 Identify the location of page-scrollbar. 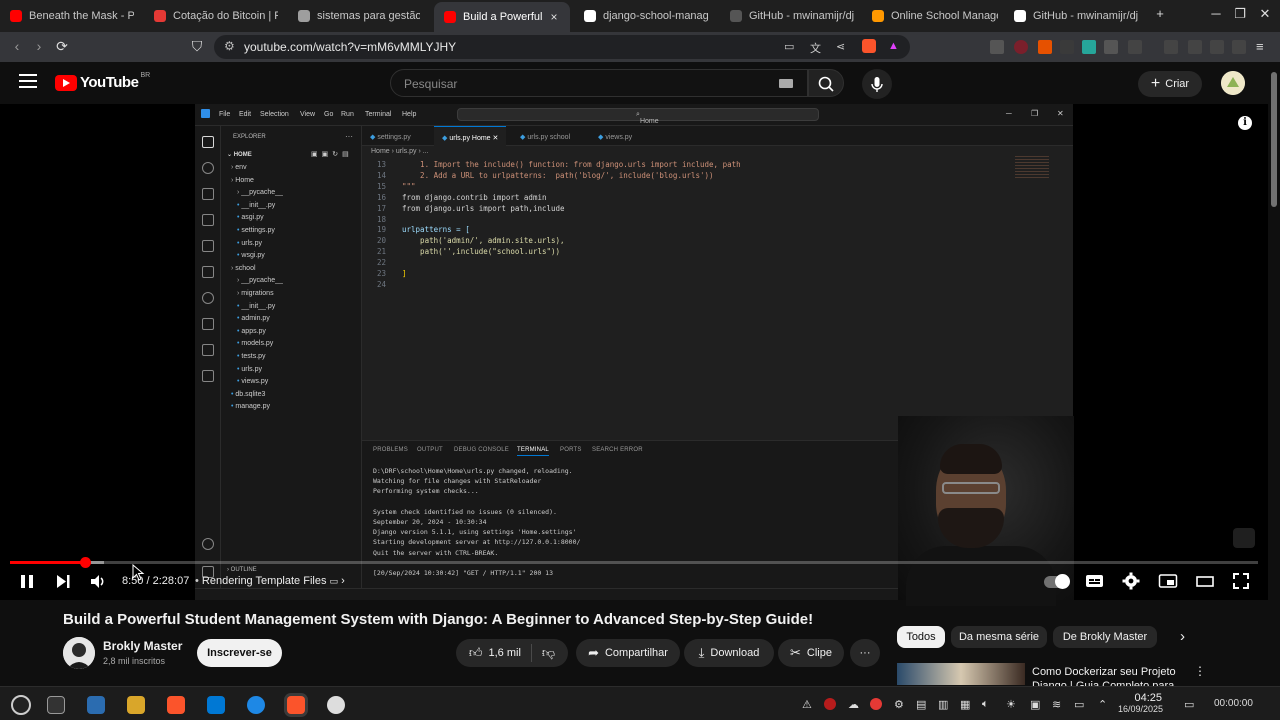
(1274, 374).